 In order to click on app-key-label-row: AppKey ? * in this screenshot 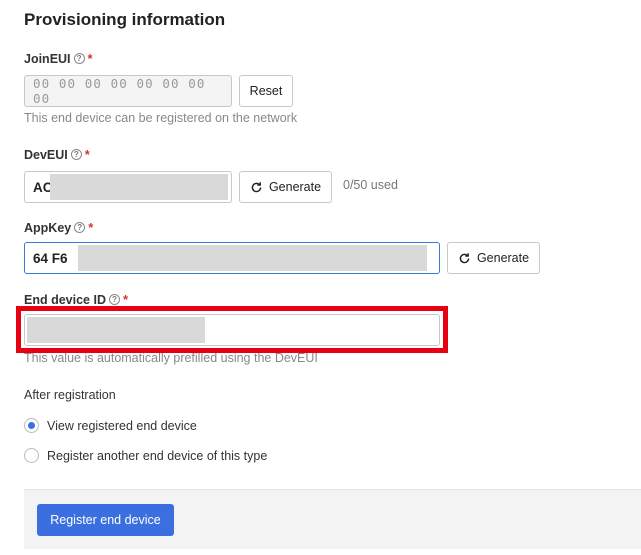, I will do `click(58, 227)`.